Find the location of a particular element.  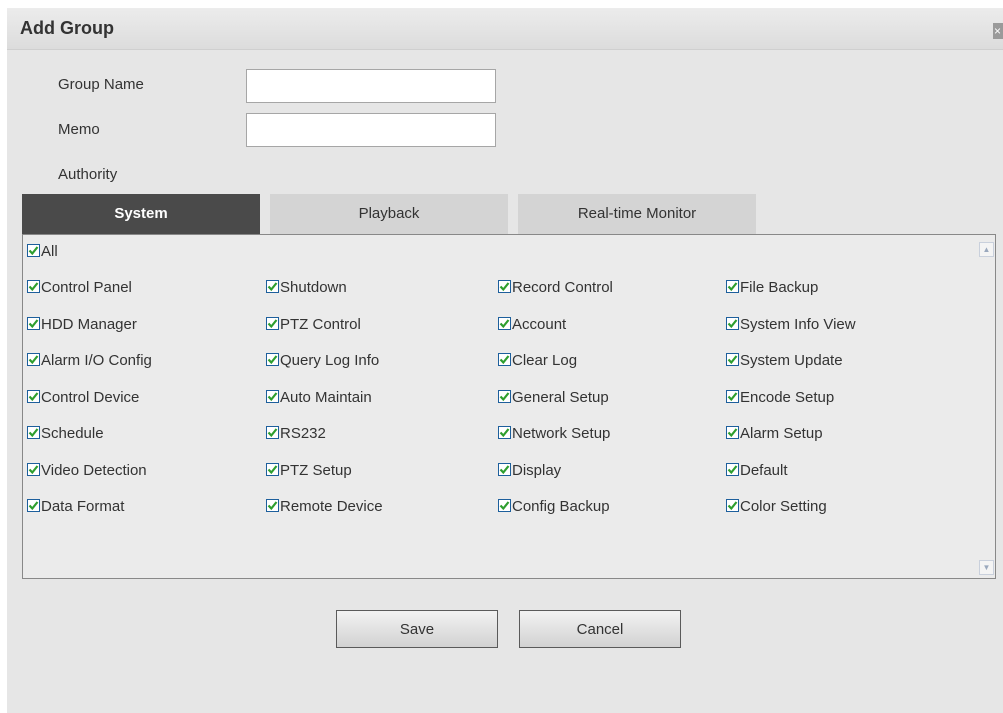

permission-checkbox: System Info View is located at coordinates (791, 325).